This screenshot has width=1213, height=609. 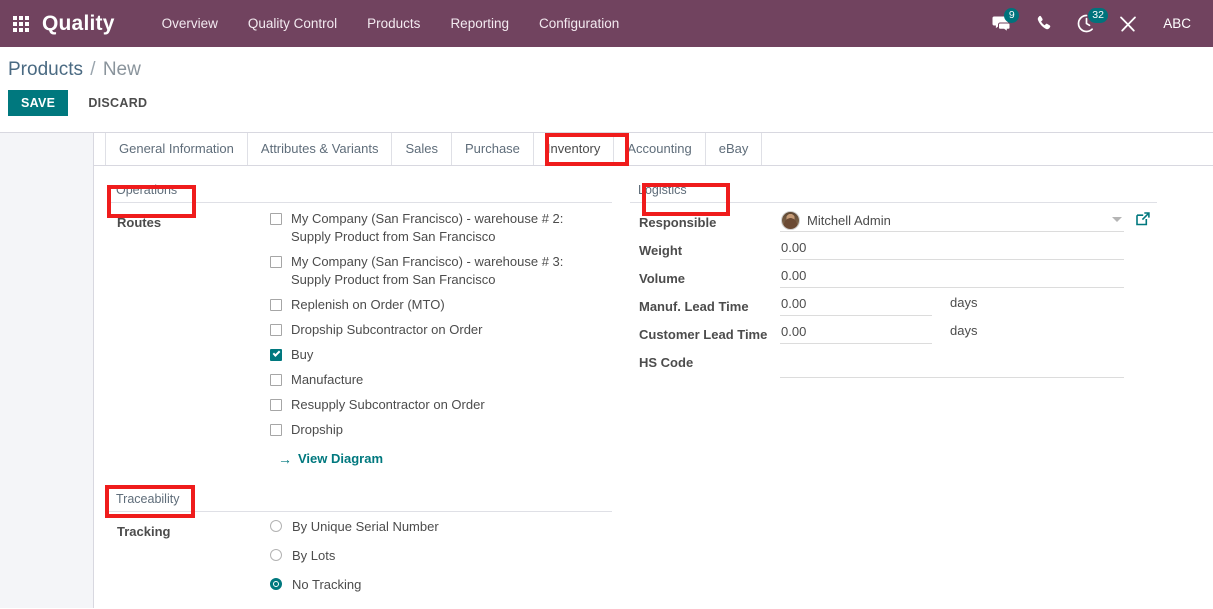 I want to click on nav-item-reporting: Reporting, so click(x=479, y=23).